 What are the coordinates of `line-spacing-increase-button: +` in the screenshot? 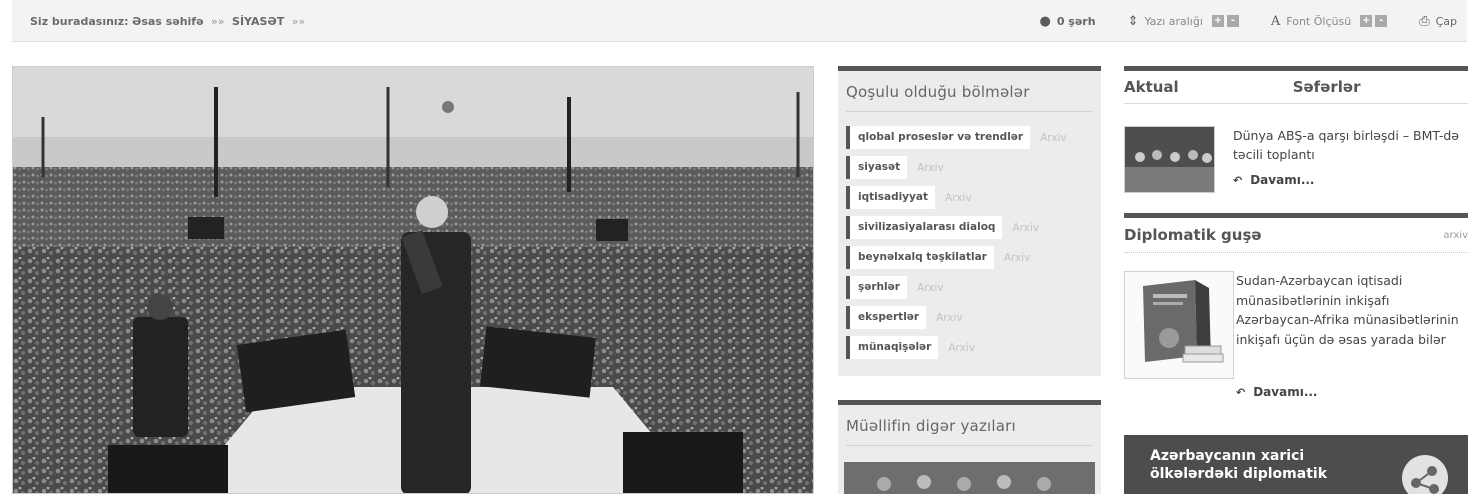 It's located at (1217, 21).